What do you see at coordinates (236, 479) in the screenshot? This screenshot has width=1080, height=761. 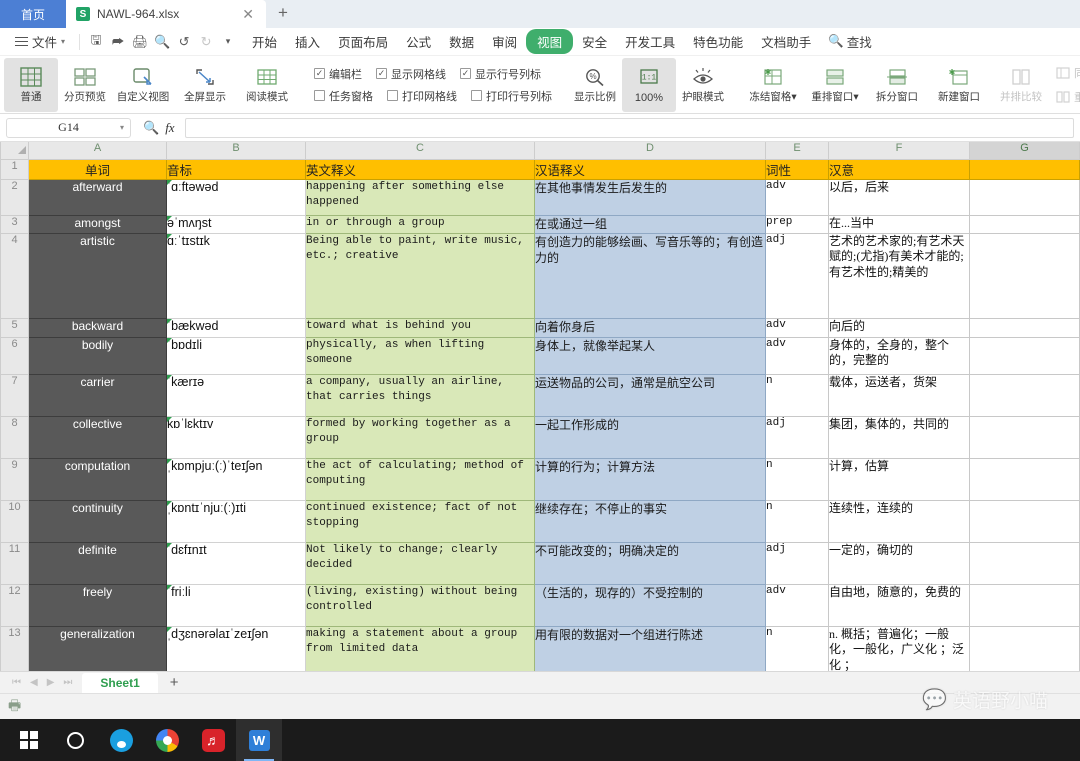 I see `cell-ipa: ˌkɒmpjuː(ː)ˈteɪʃən` at bounding box center [236, 479].